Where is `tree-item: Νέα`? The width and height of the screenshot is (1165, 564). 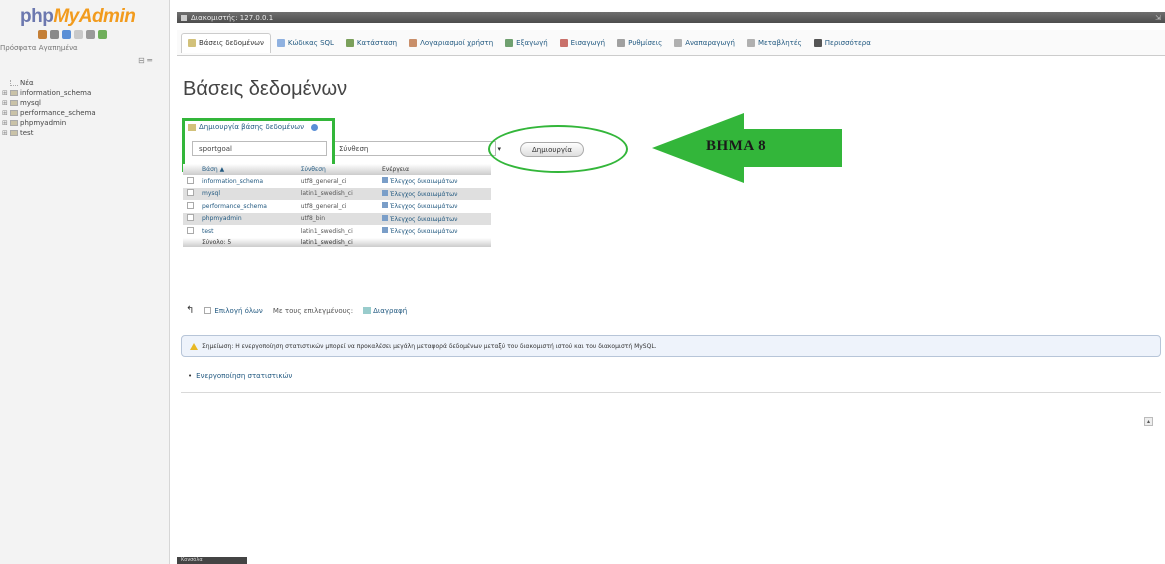
tree-item: Νέα is located at coordinates (49, 83).